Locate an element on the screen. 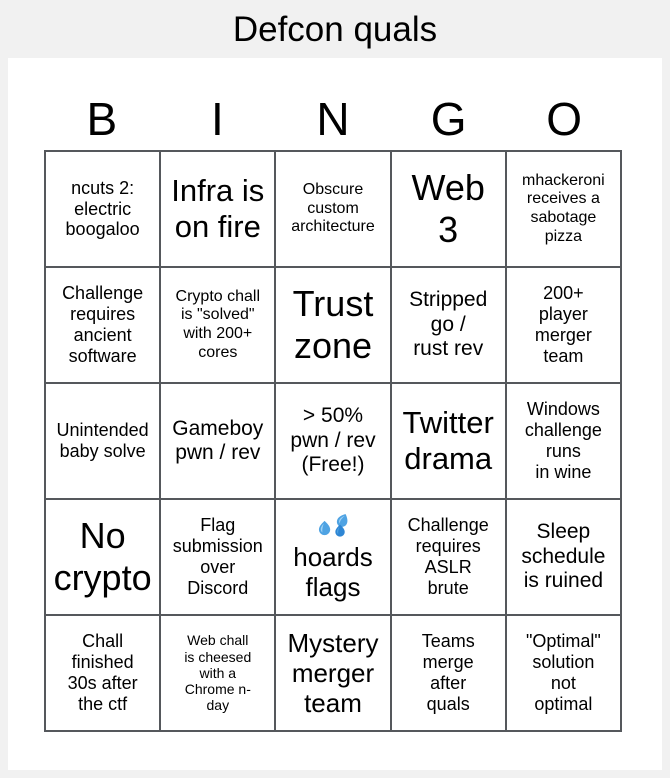 Image resolution: width=670 pixels, height=778 pixels. bingo-header-letter-i: I is located at coordinates (217, 118).